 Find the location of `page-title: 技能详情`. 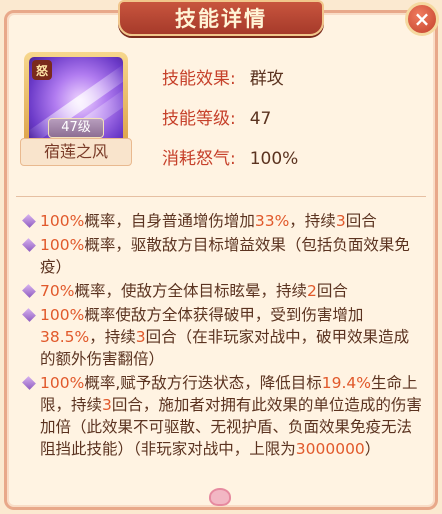

page-title: 技能详情 is located at coordinates (221, 19).